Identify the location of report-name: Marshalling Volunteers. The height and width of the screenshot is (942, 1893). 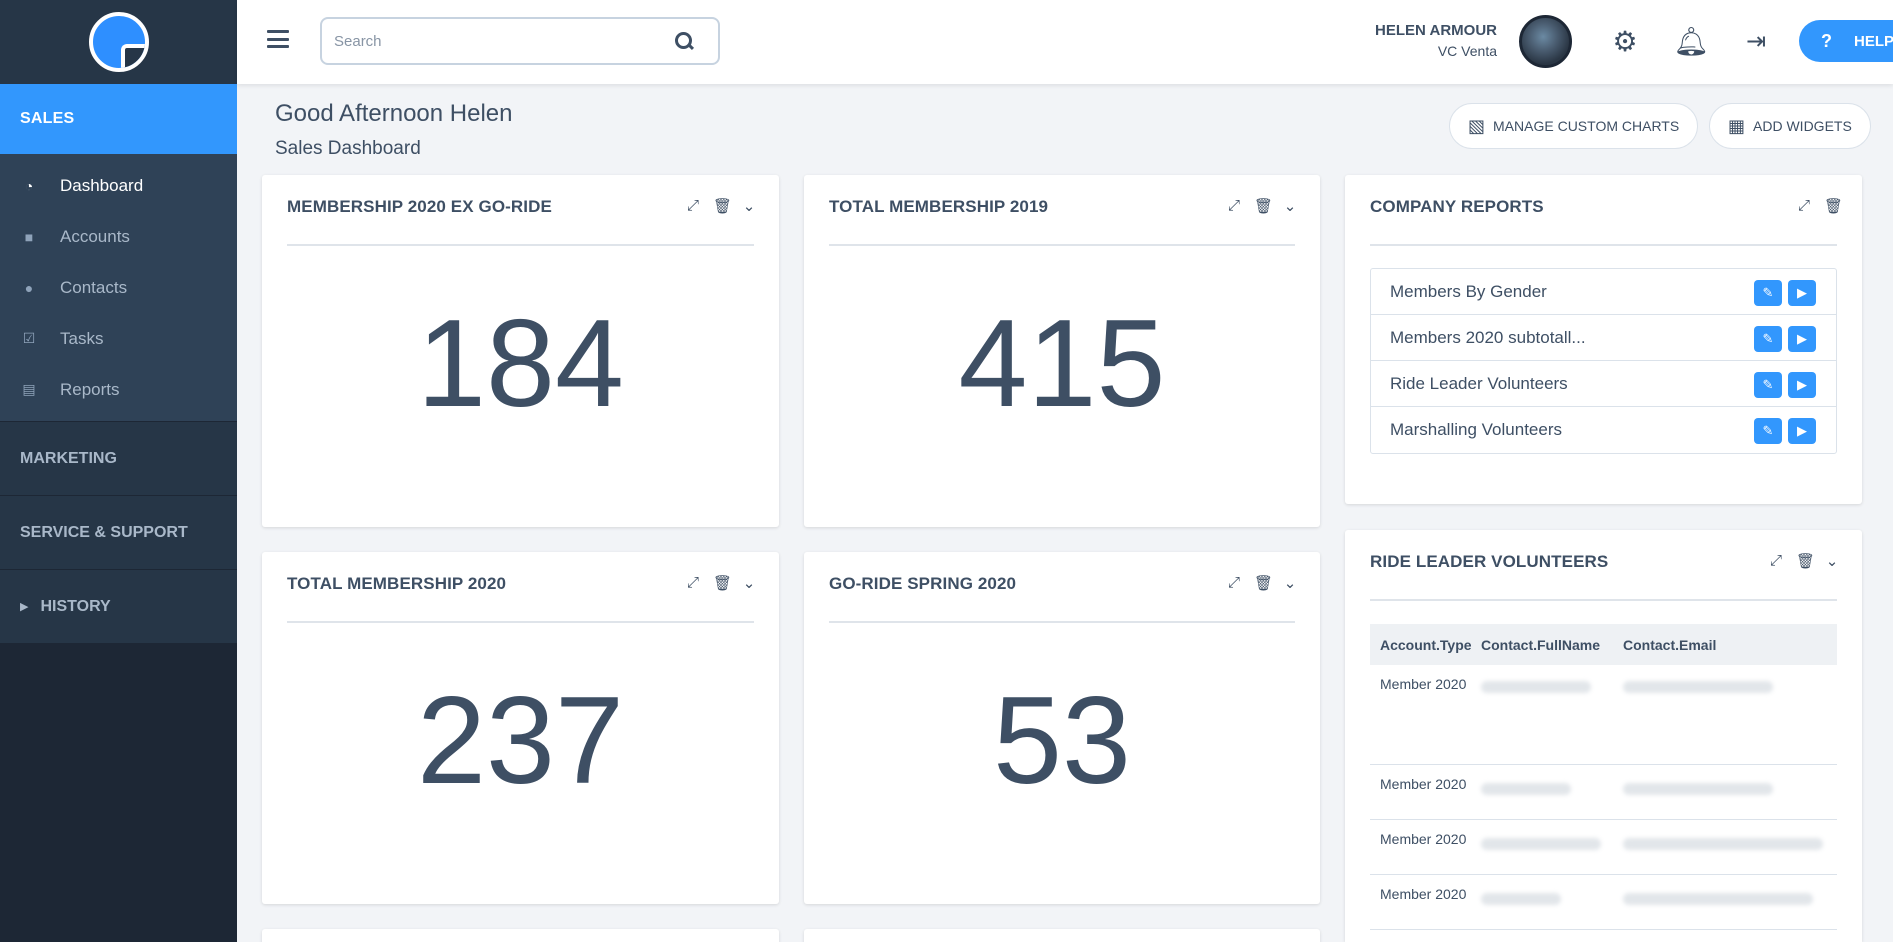
(1476, 429).